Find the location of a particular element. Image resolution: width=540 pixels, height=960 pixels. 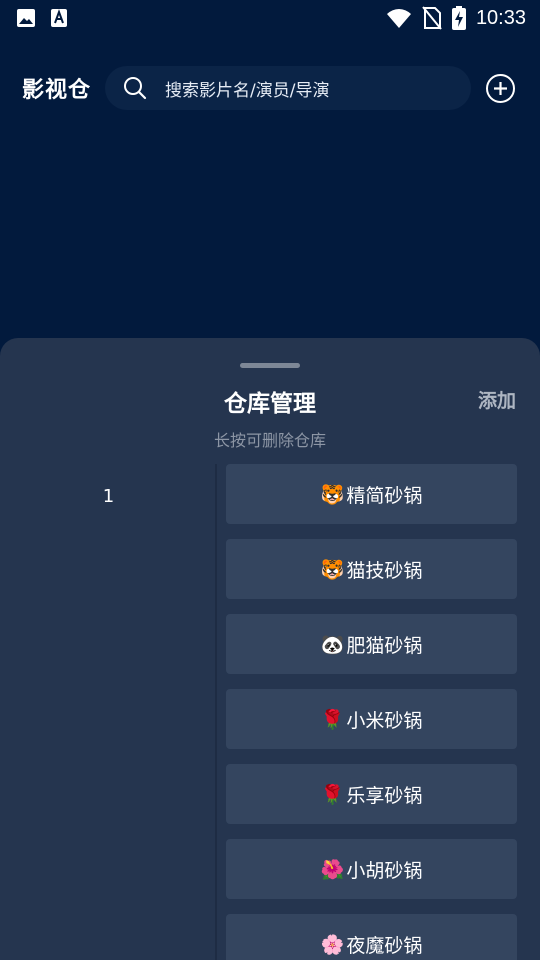

repository-name: 肥猫砂锅 is located at coordinates (384, 645).